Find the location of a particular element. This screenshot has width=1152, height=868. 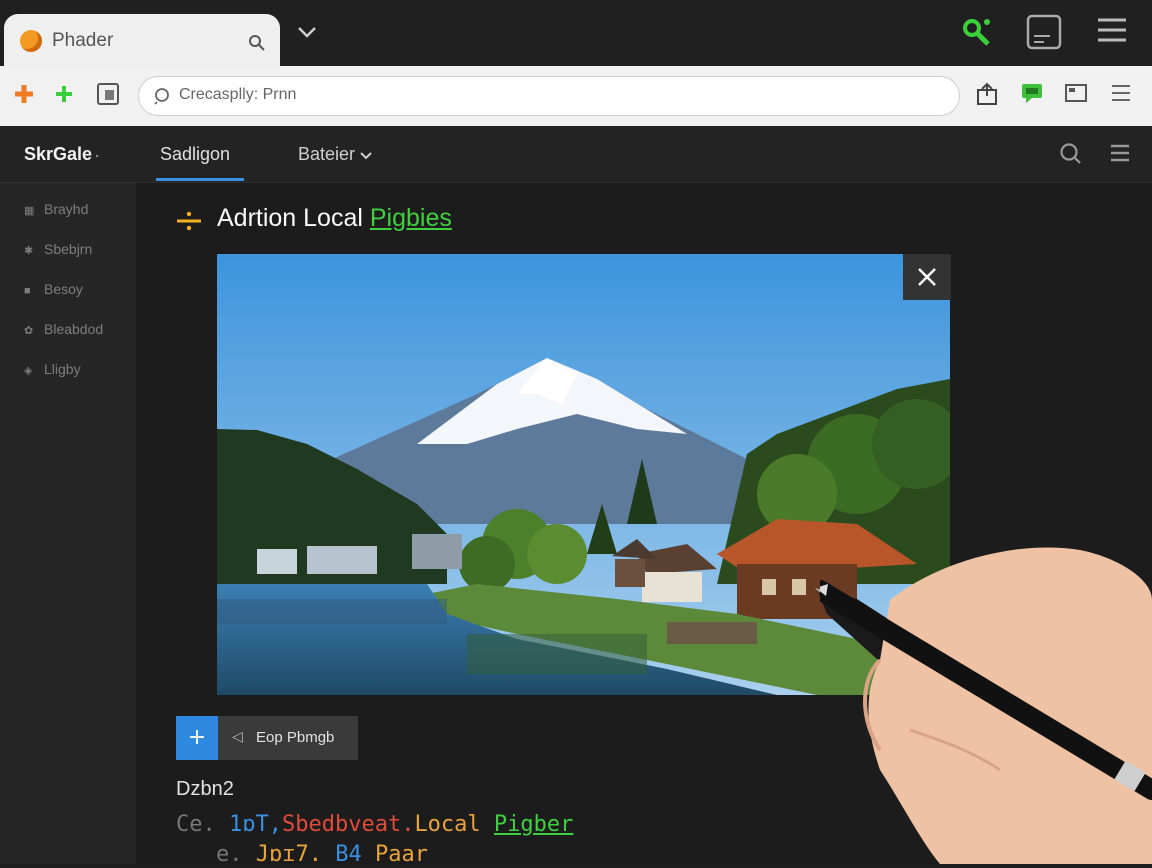

new-item-plus-icon is located at coordinates (24, 96).